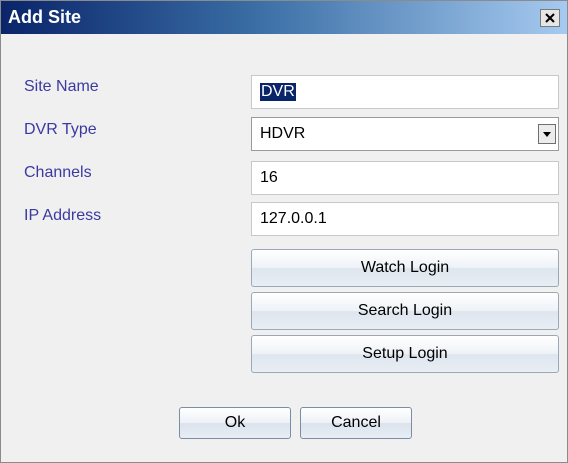 The height and width of the screenshot is (463, 568). What do you see at coordinates (405, 134) in the screenshot?
I see `dvr-type-select: HDVR` at bounding box center [405, 134].